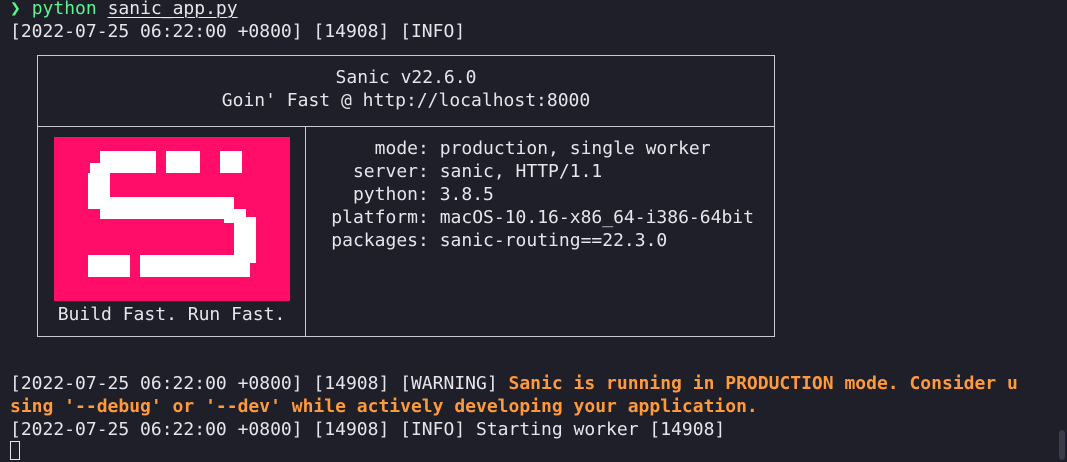  What do you see at coordinates (172, 219) in the screenshot?
I see `sanic-logo-icon` at bounding box center [172, 219].